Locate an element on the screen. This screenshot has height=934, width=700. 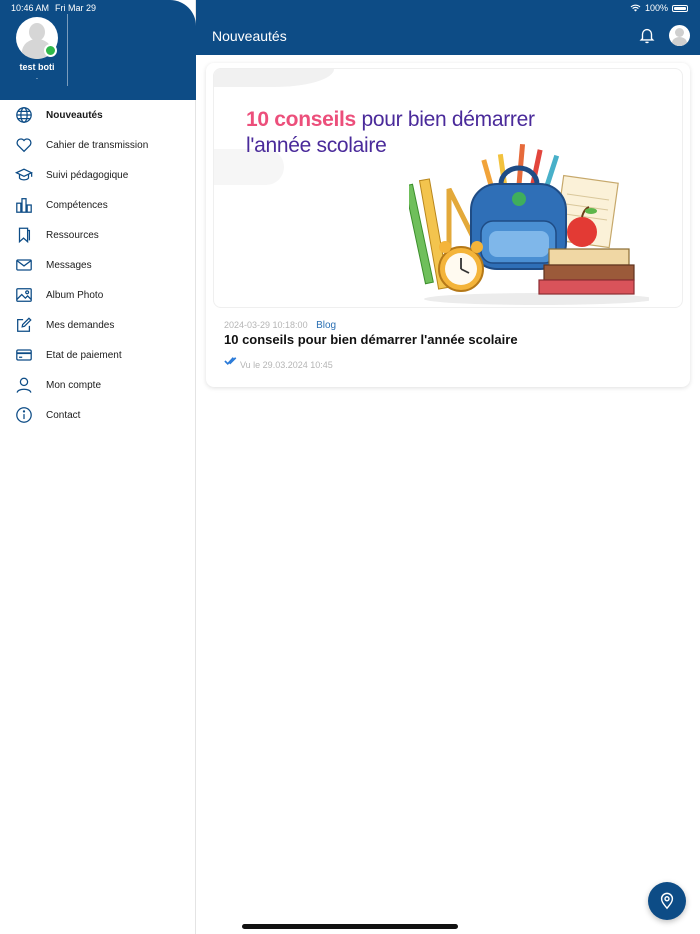
globe-icon is located at coordinates (24, 115).